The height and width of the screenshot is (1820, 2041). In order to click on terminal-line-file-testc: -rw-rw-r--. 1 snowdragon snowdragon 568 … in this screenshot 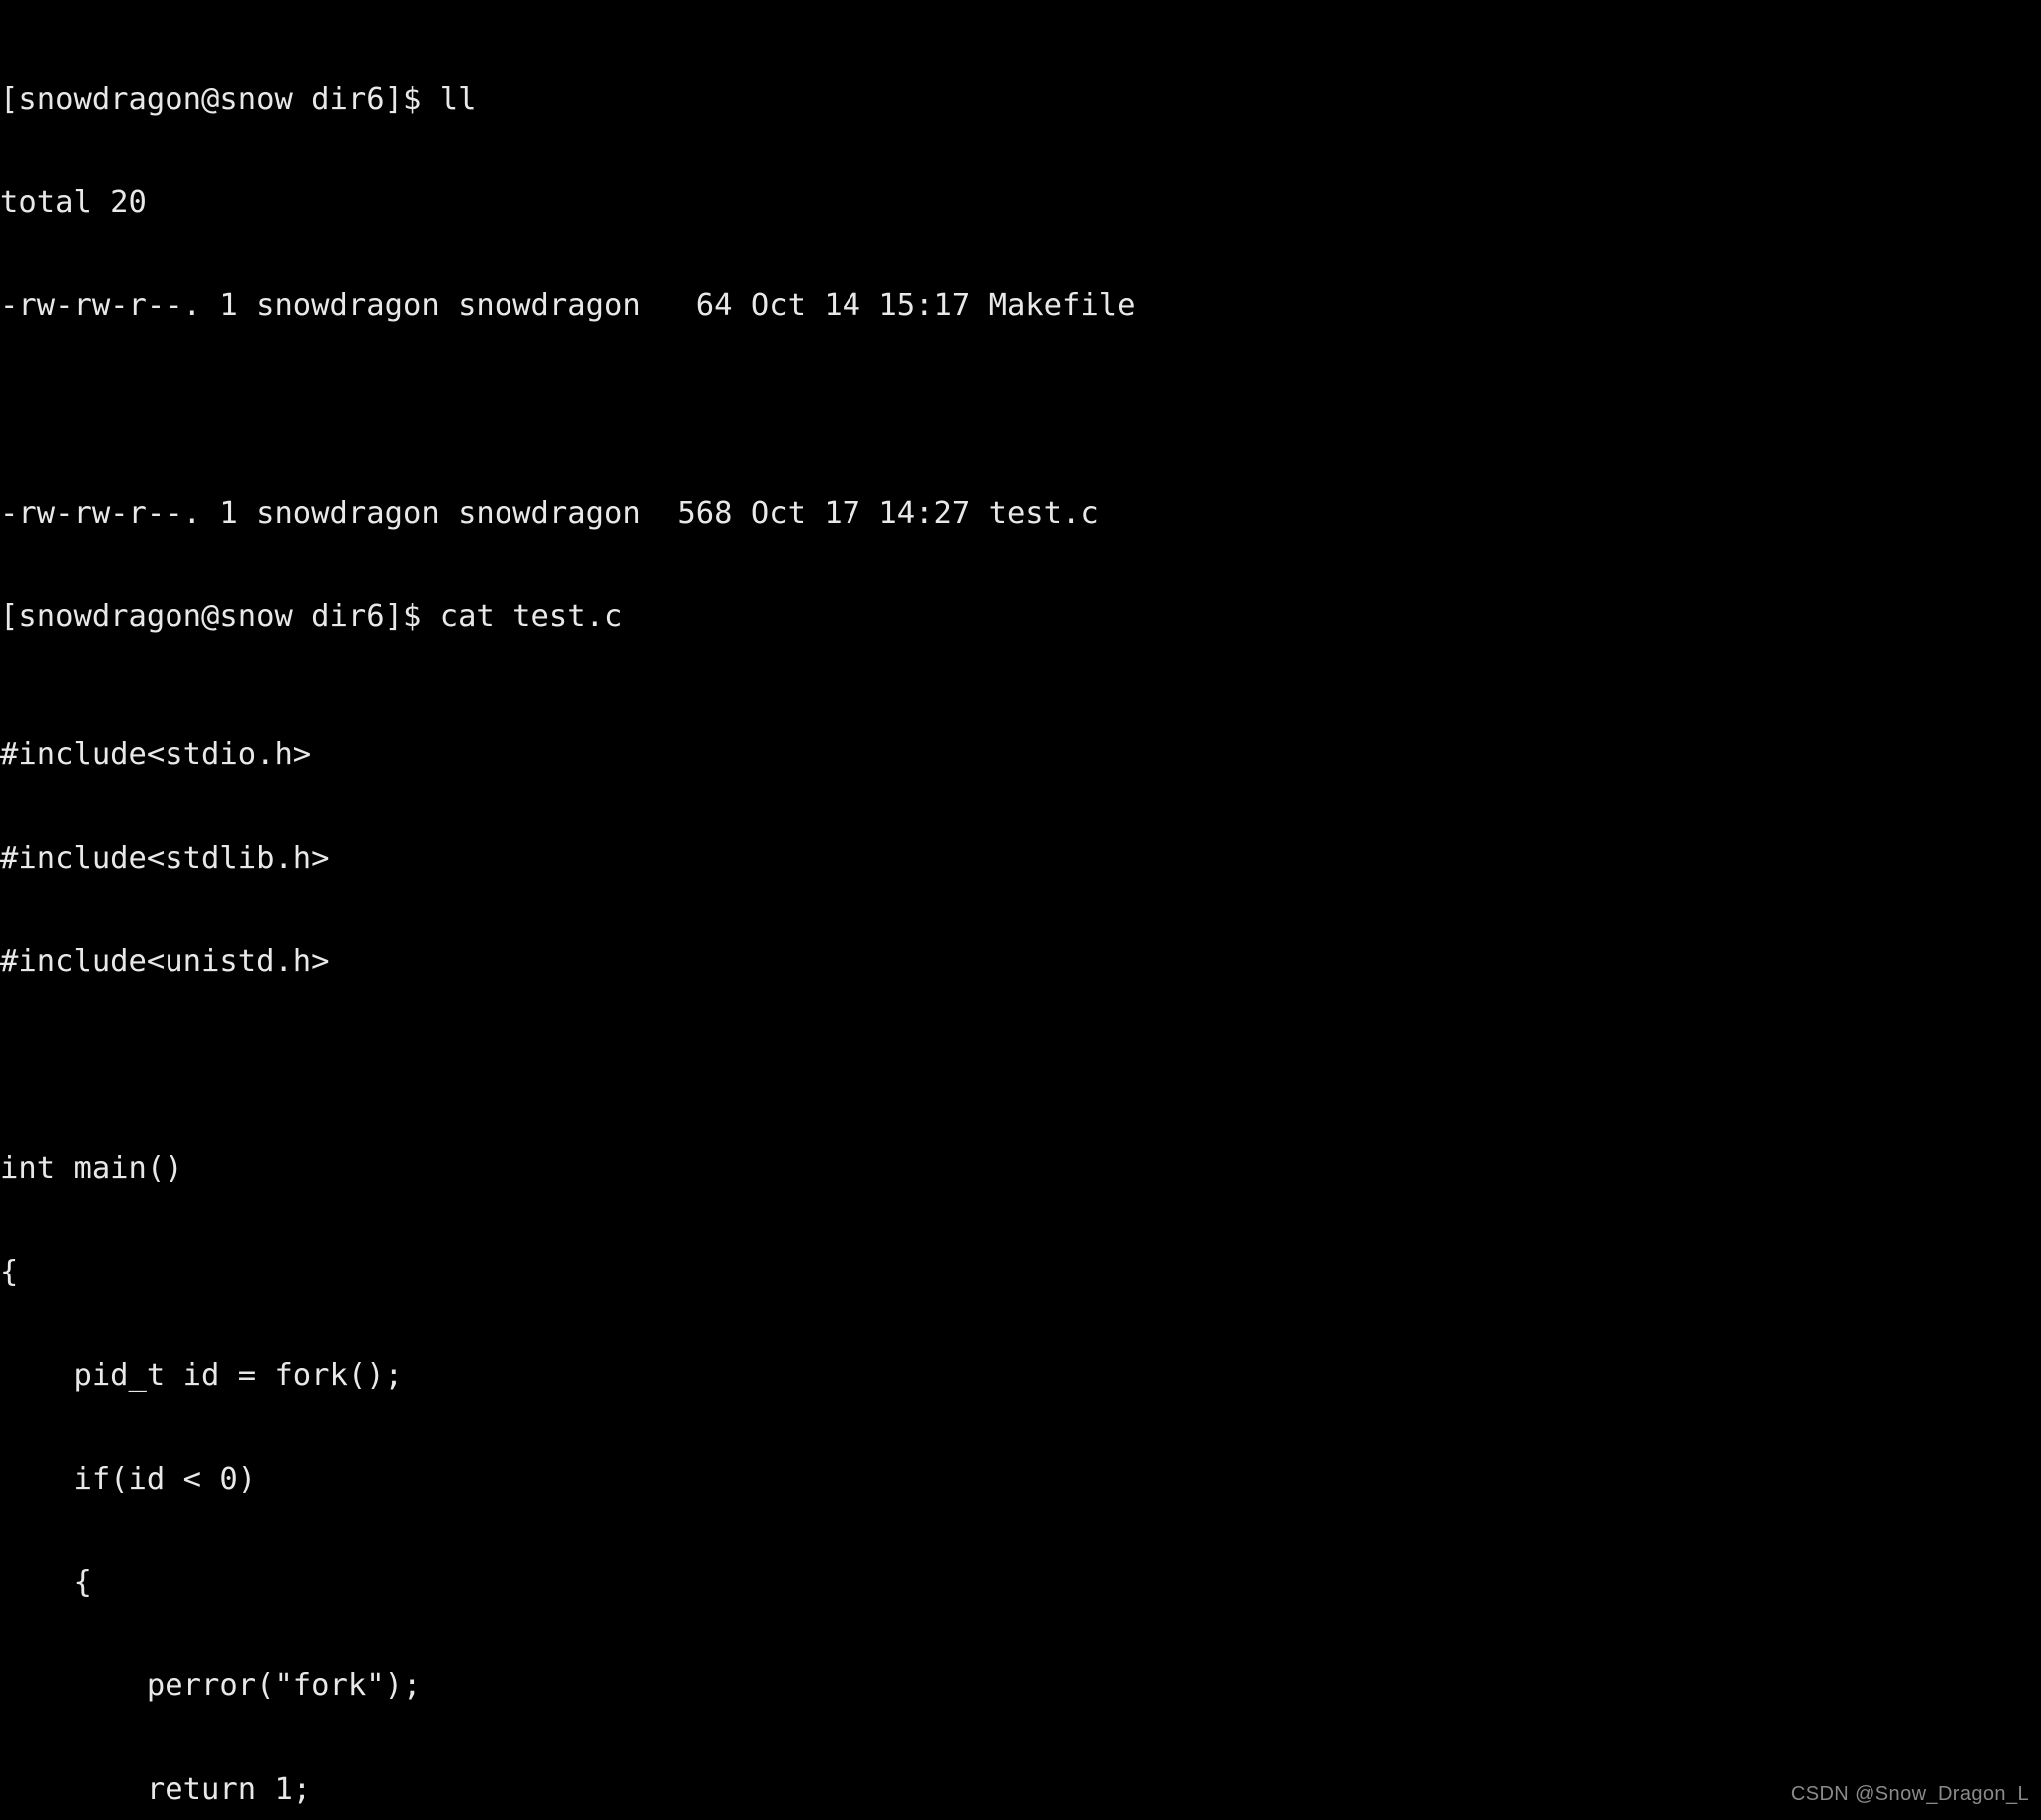, I will do `click(549, 513)`.